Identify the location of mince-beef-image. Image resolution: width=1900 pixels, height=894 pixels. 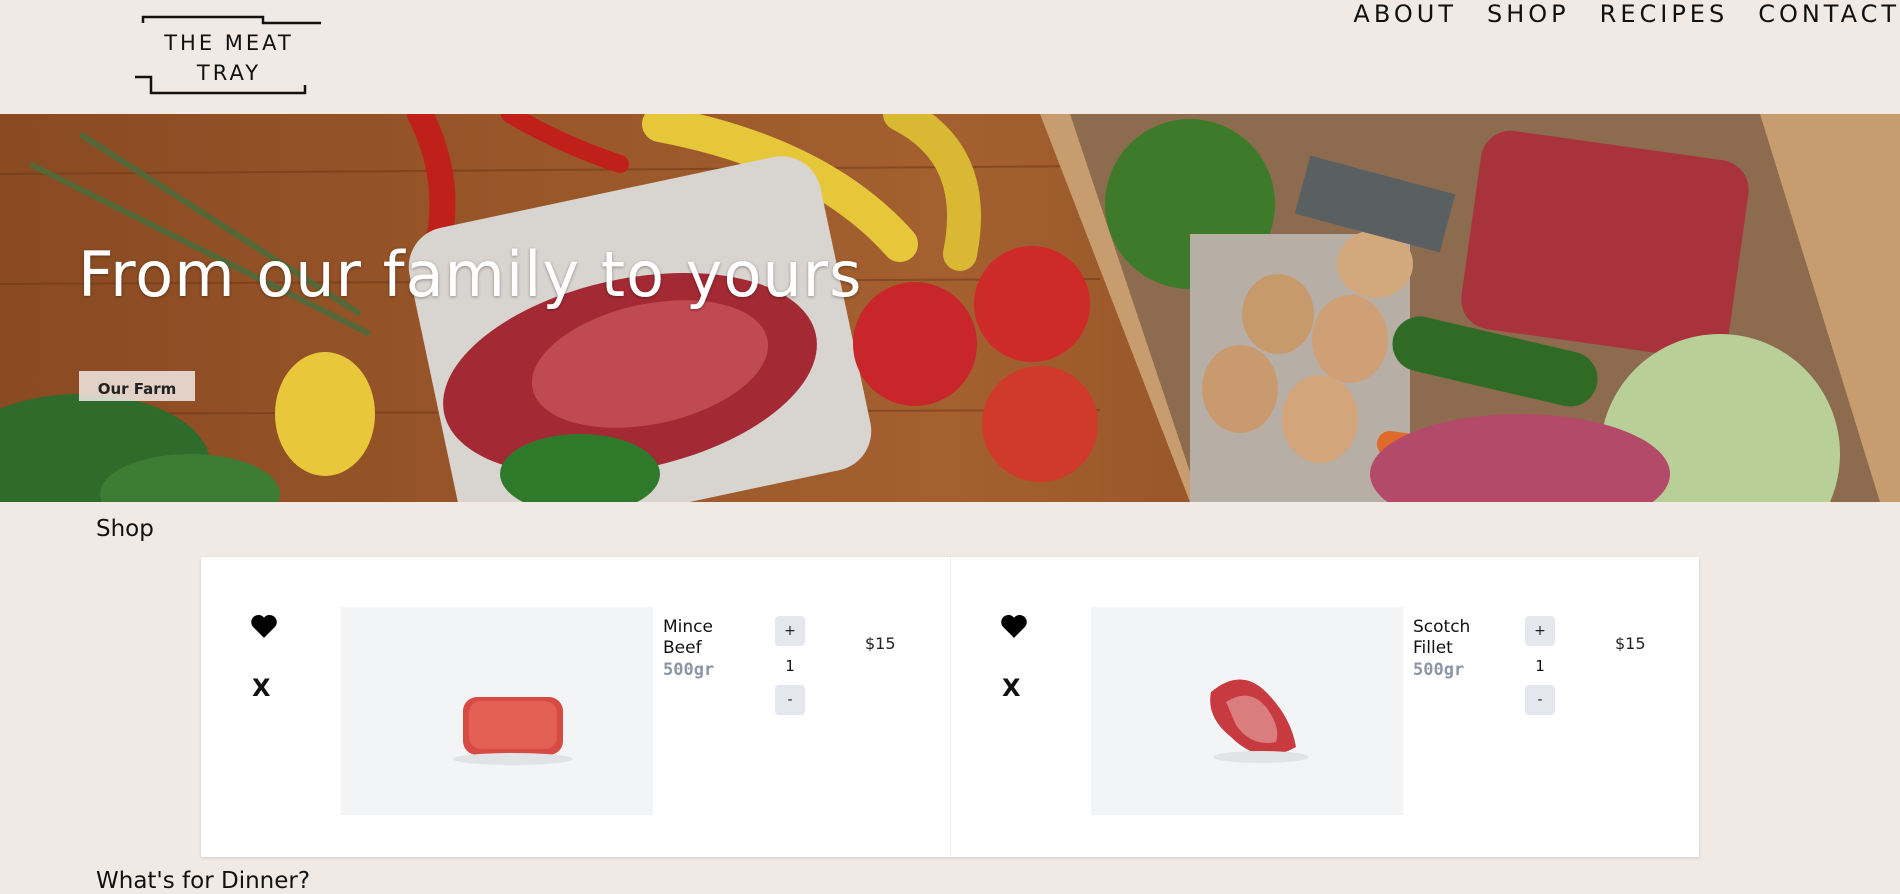
(513, 731).